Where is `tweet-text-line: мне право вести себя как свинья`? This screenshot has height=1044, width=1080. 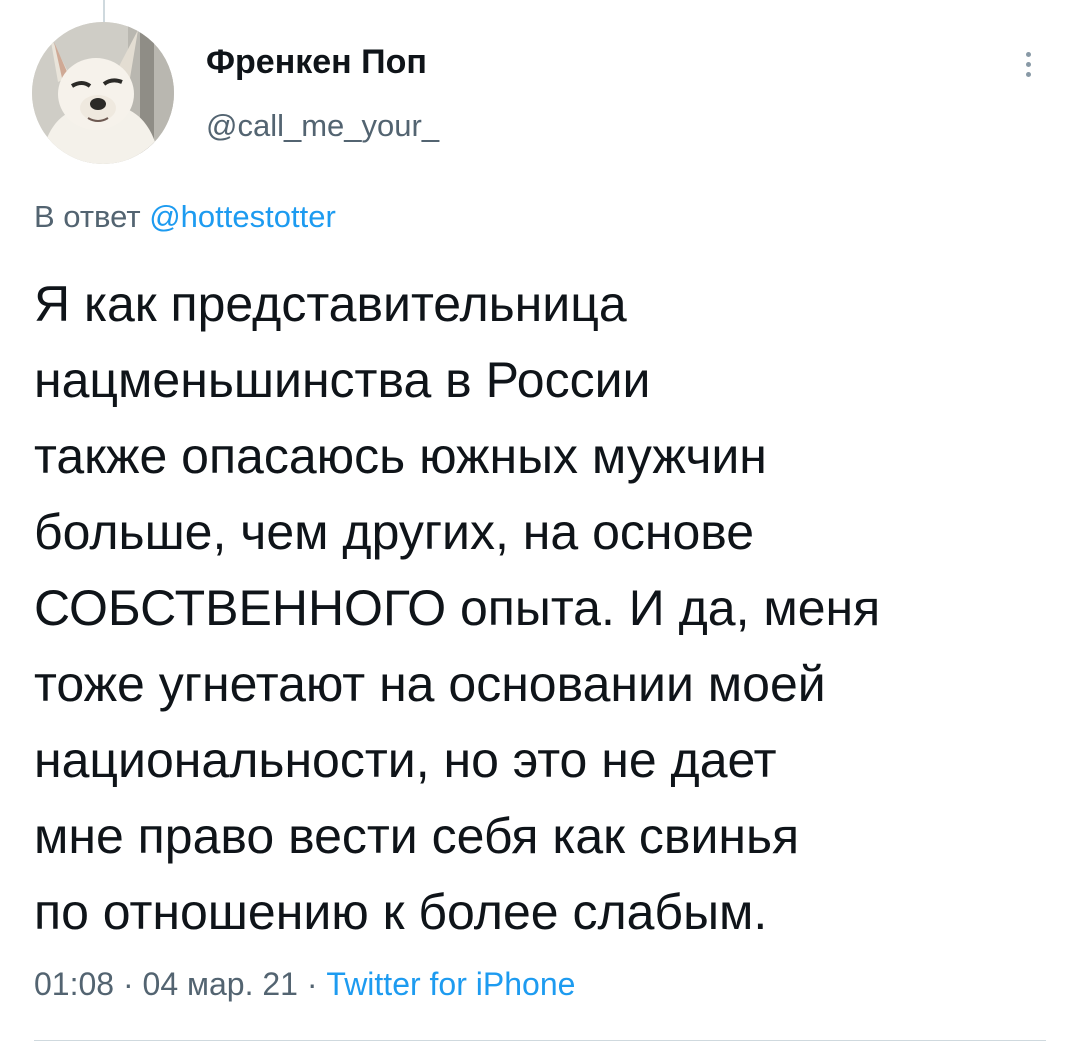 tweet-text-line: мне право вести себя как свинья is located at coordinates (417, 836).